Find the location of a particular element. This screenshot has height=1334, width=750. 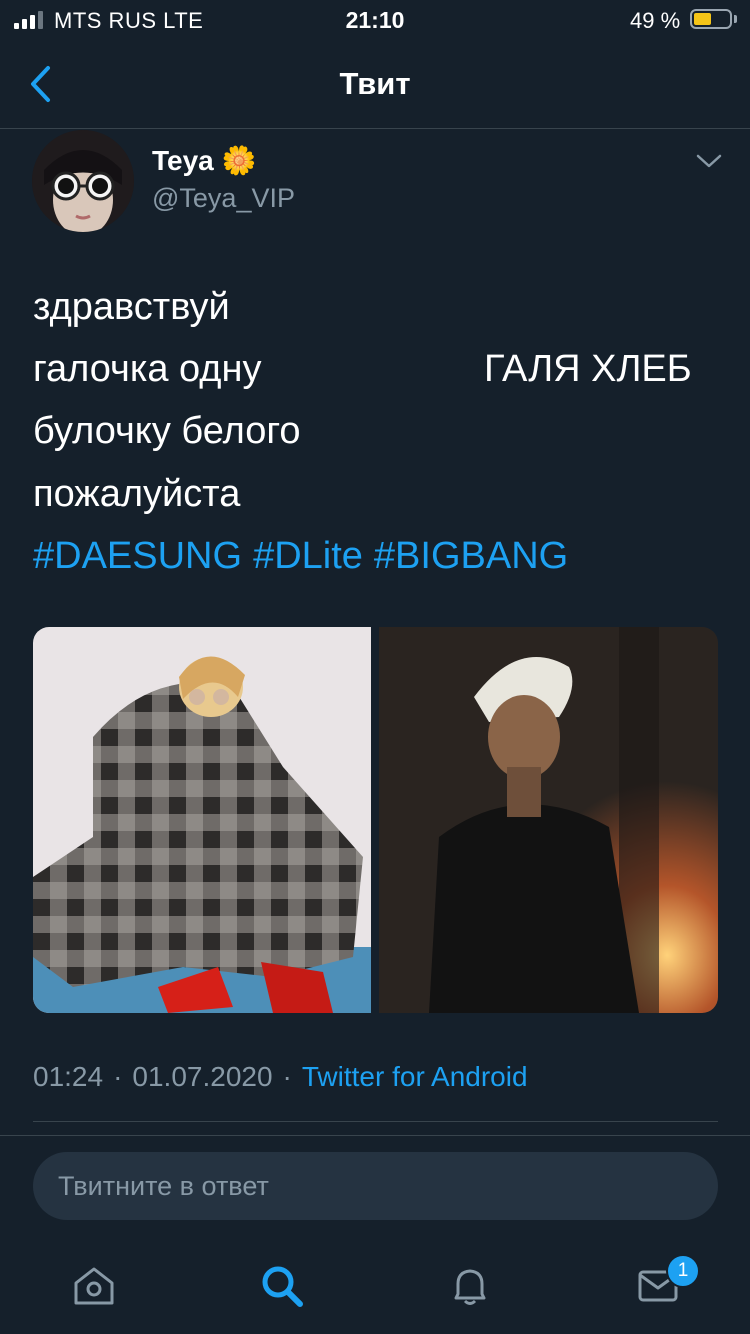

bell-icon is located at coordinates (470, 1287).